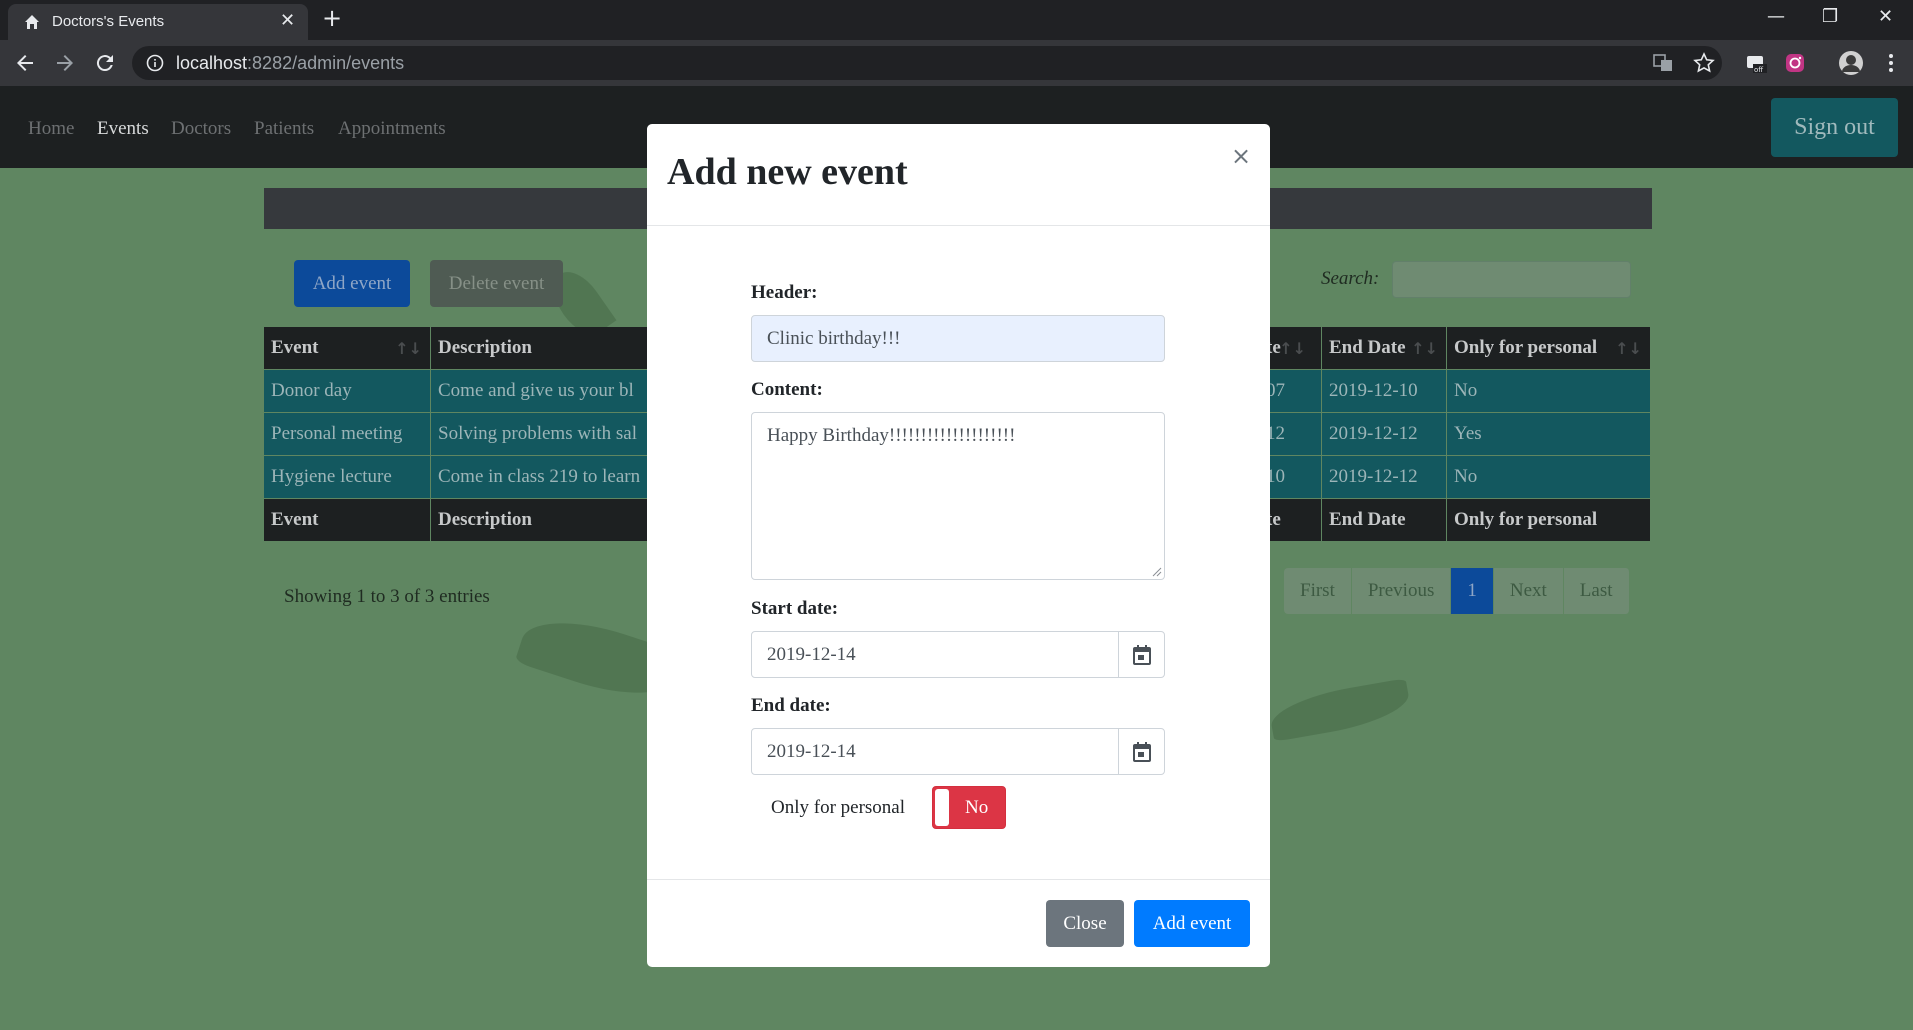  I want to click on toggle-value: No, so click(977, 807).